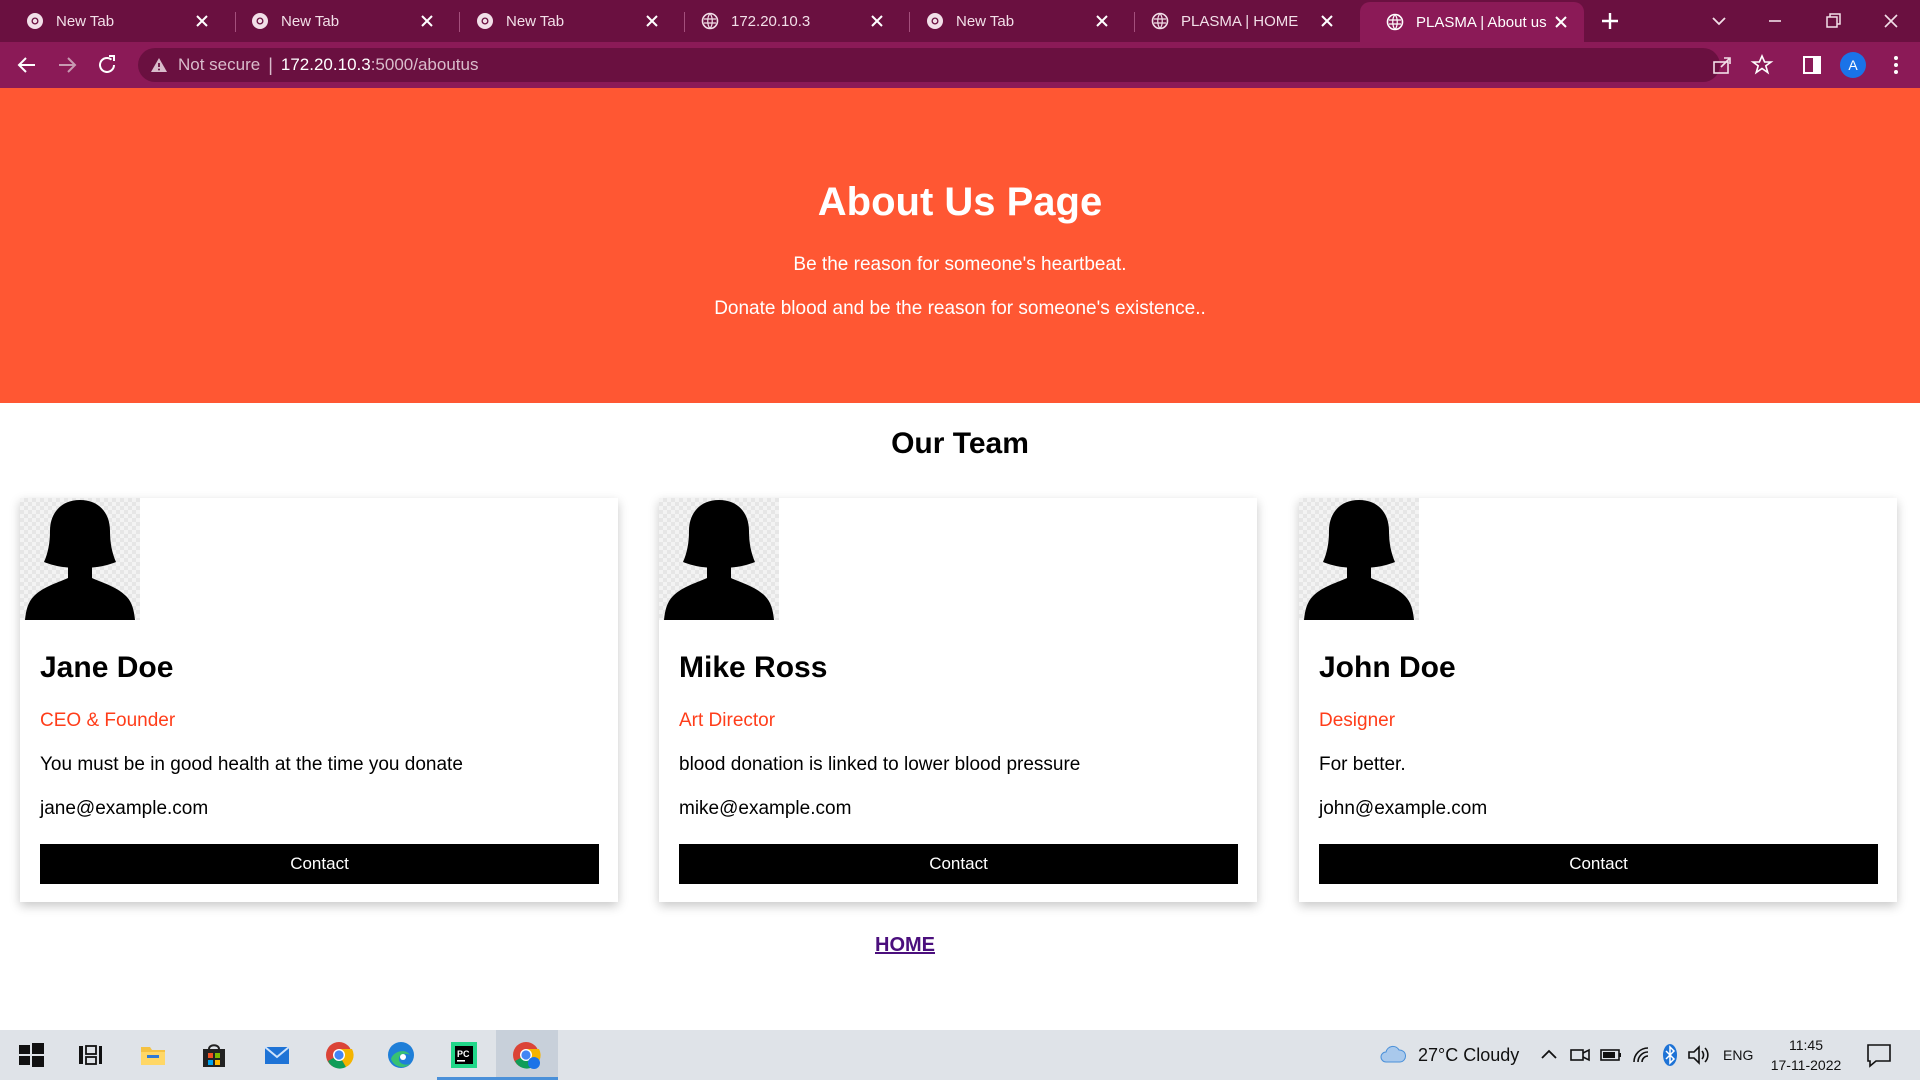  I want to click on profile-avatar: A, so click(1853, 65).